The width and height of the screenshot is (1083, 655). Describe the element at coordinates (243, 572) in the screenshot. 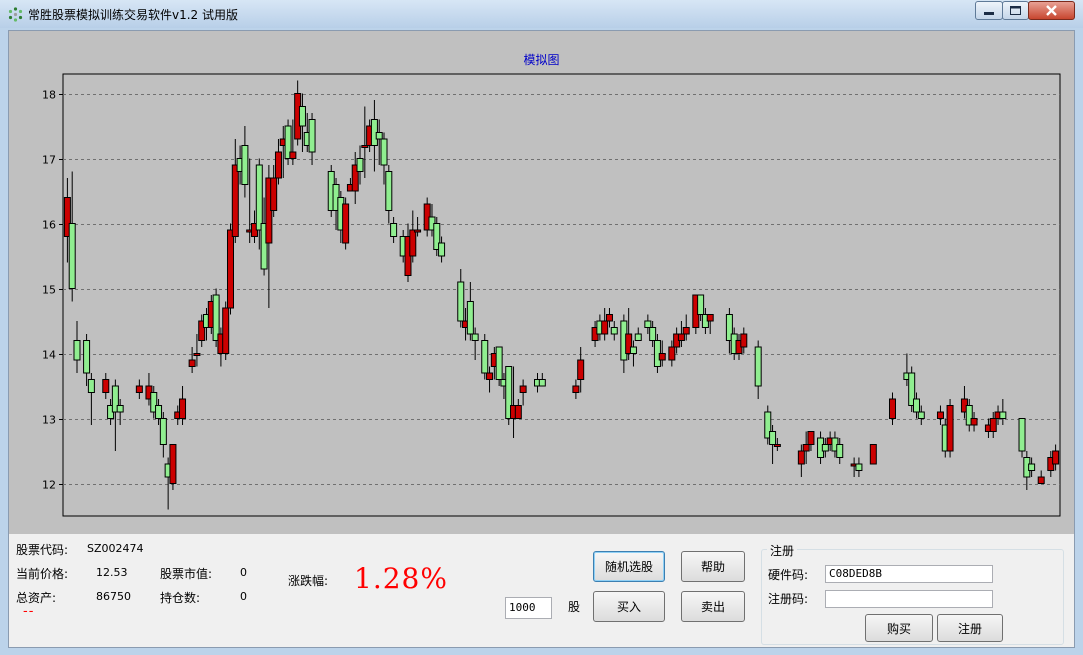

I see `market-value-value: 0` at that location.